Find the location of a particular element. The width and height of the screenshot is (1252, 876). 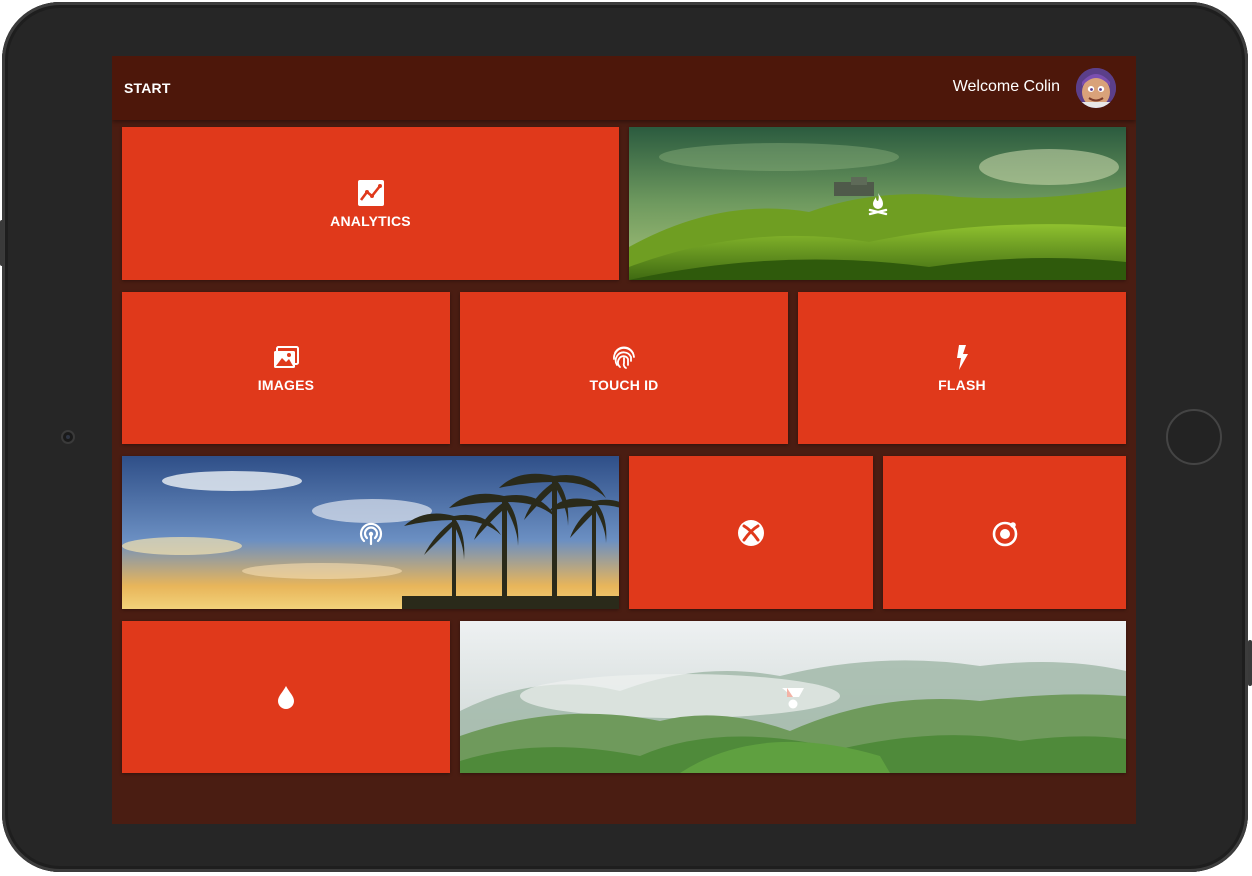

misty-mountains-tile is located at coordinates (793, 697).